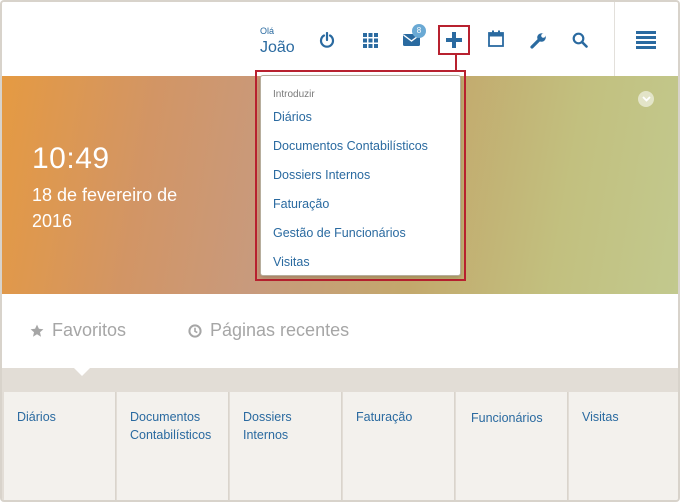 The height and width of the screenshot is (502, 680). I want to click on topbar-divider, so click(614, 39).